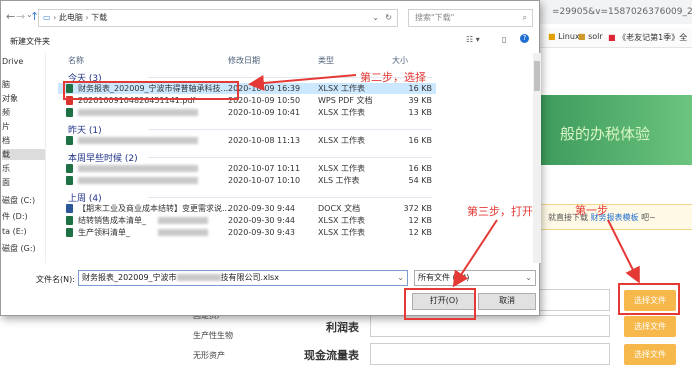  What do you see at coordinates (623, 251) in the screenshot?
I see `step1-arrow` at bounding box center [623, 251].